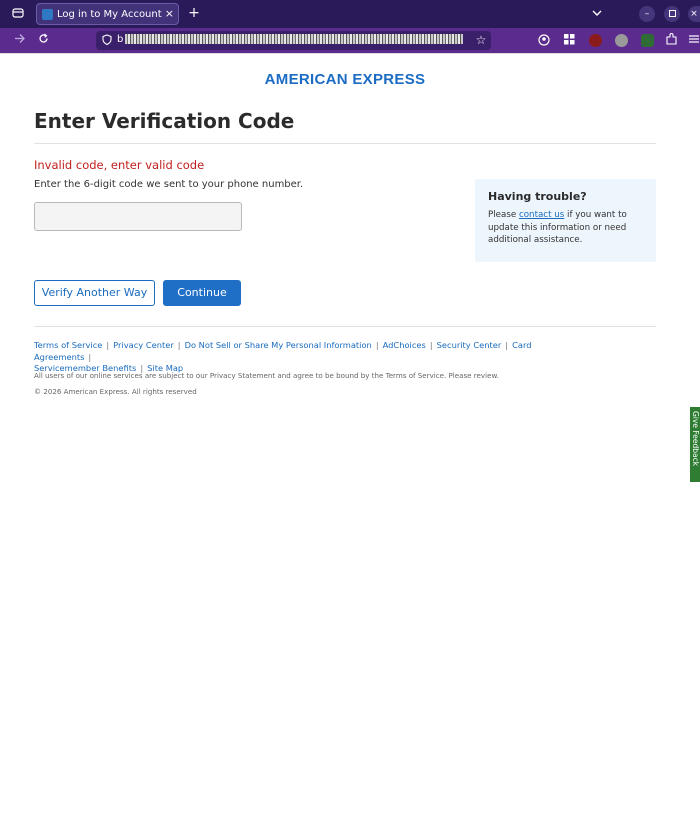 This screenshot has width=700, height=835. I want to click on footer-link-privacy-center: Privacy Center, so click(143, 345).